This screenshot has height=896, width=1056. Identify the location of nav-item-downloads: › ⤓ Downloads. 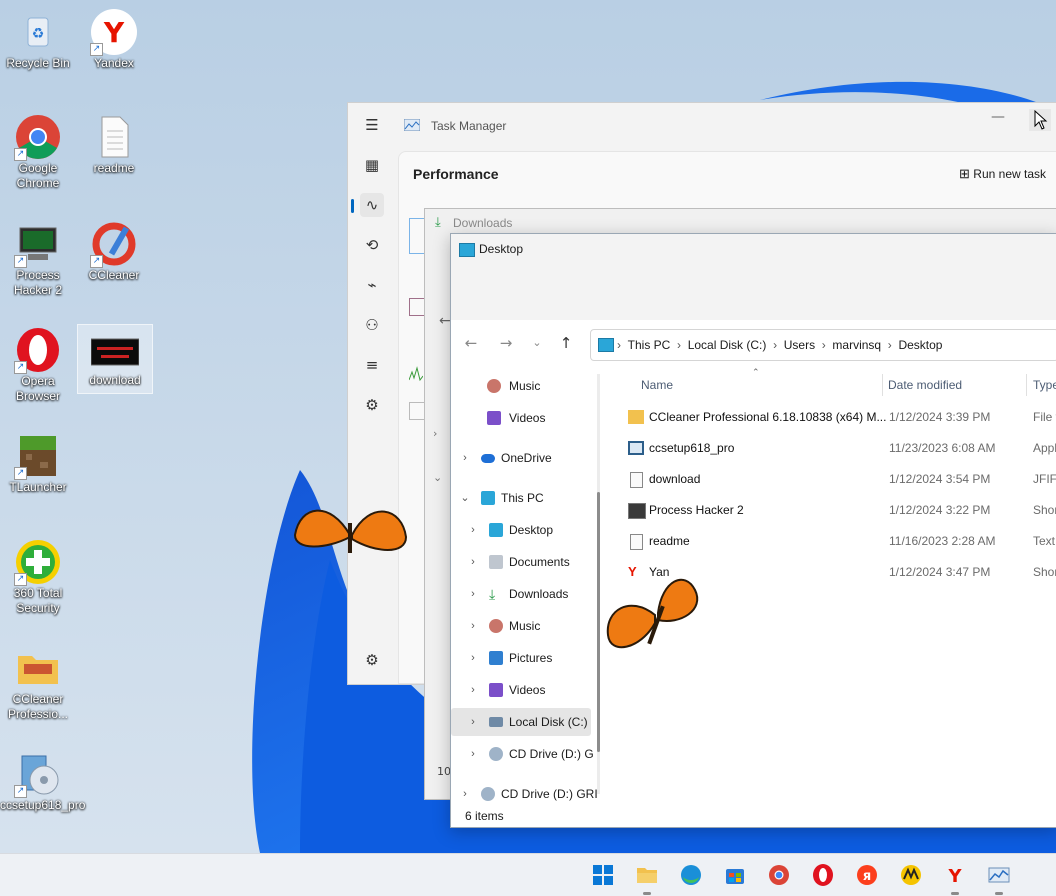
(521, 594).